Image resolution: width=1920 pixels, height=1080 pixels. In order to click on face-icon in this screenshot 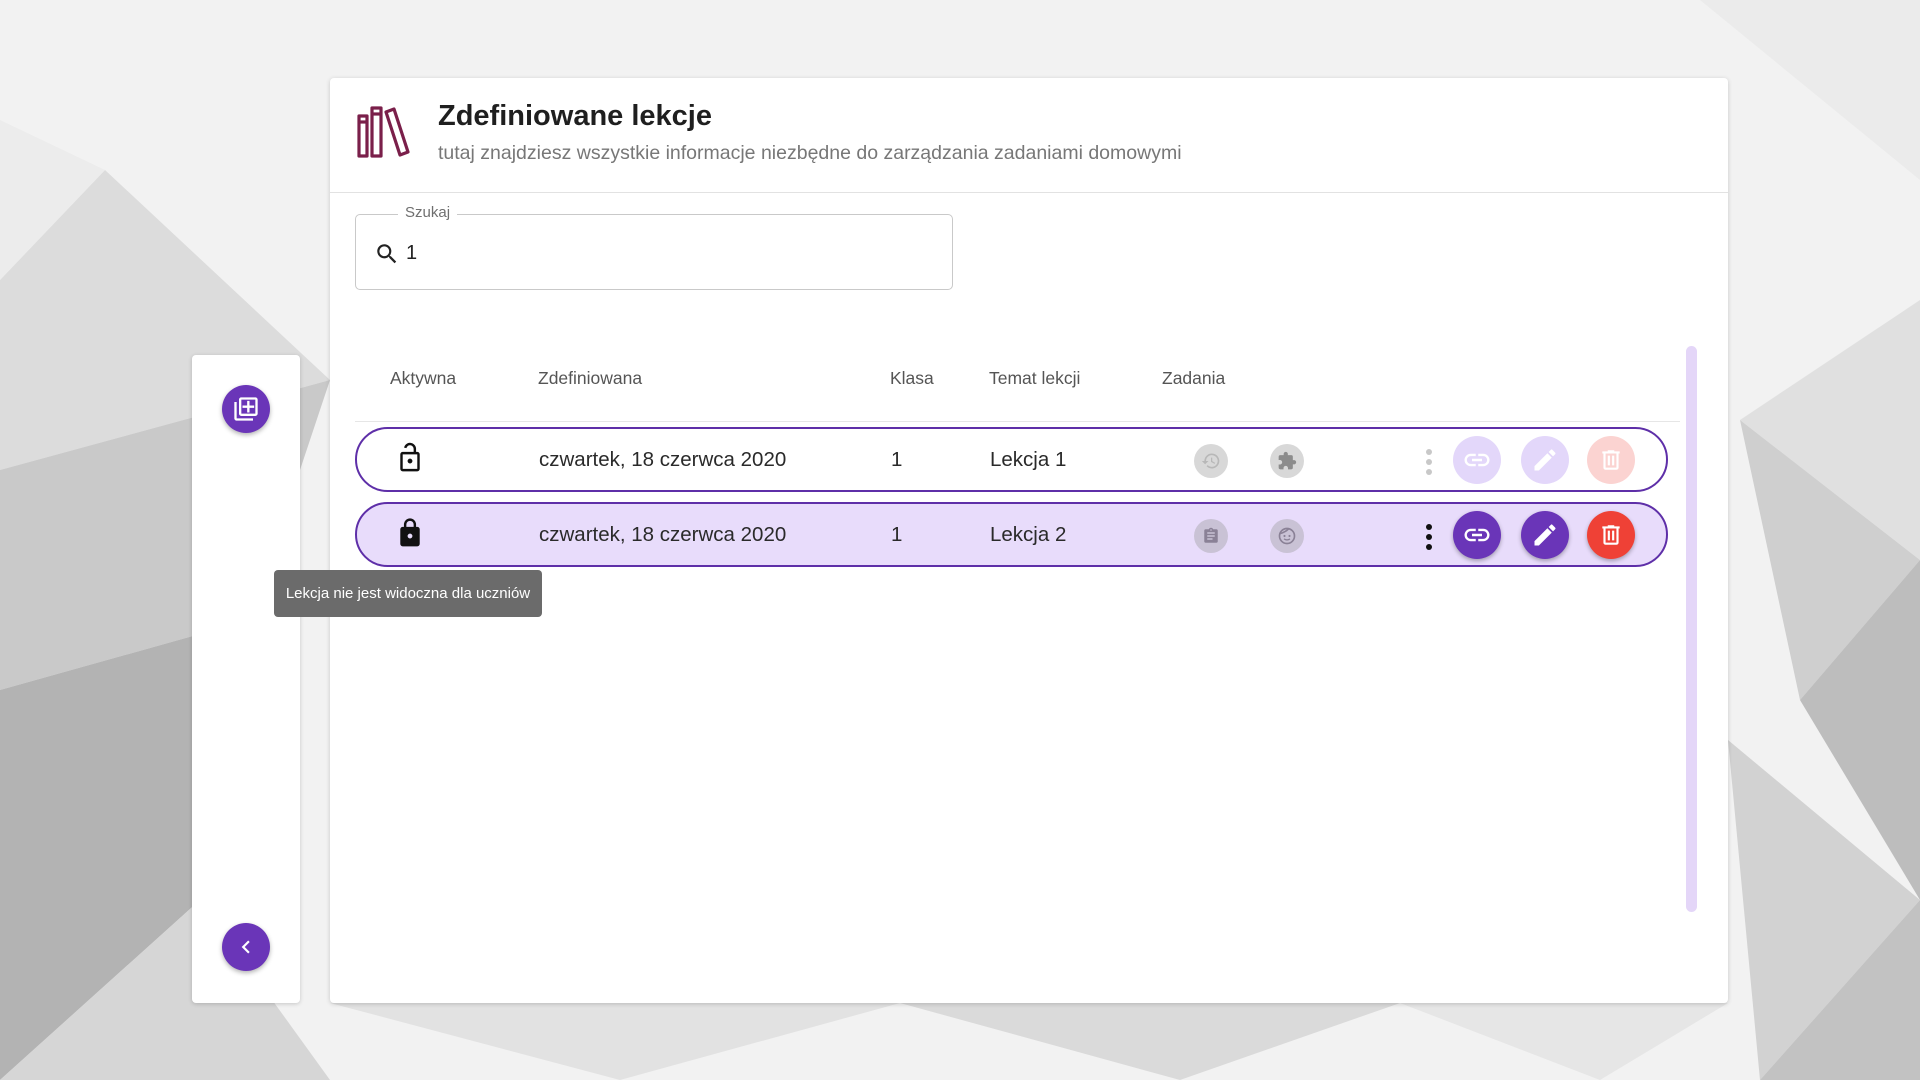, I will do `click(1287, 536)`.